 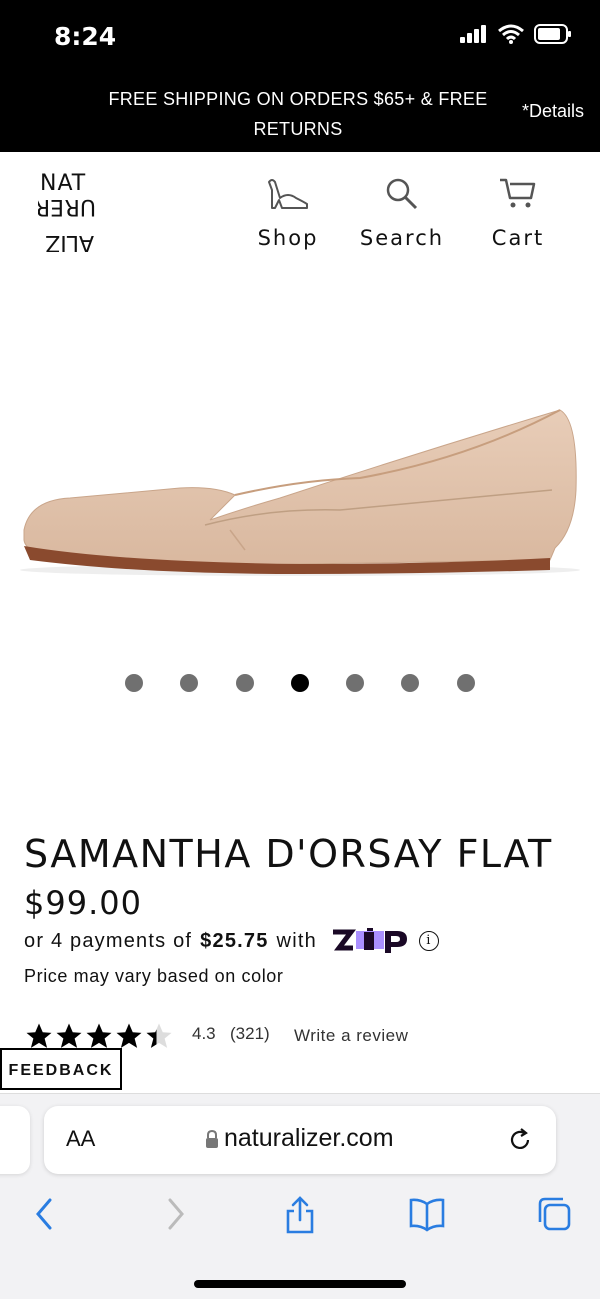 I want to click on installments-prefix: or 4 payments of, so click(x=108, y=940).